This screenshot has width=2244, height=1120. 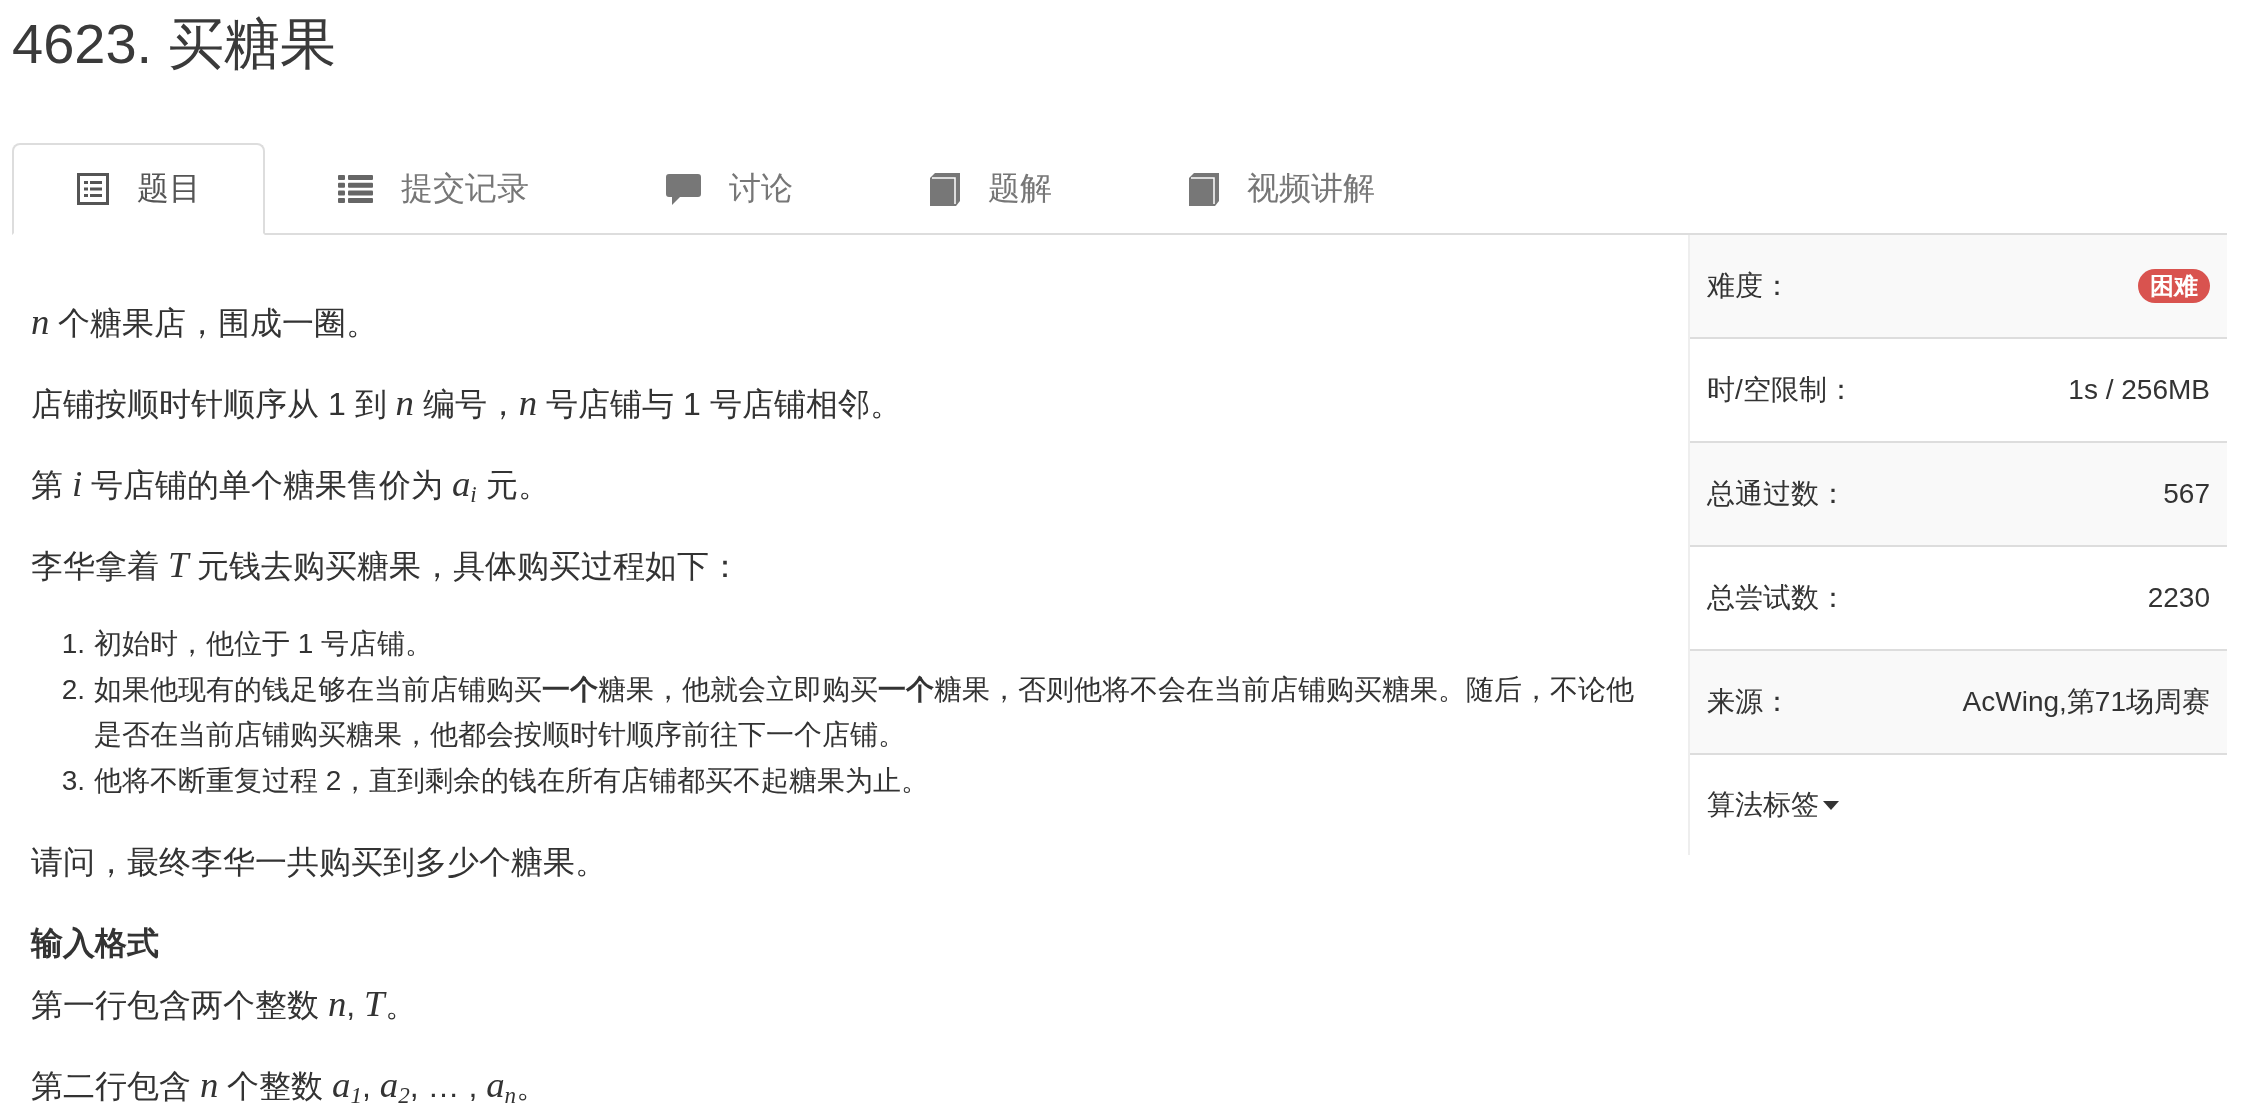 I want to click on tab: 讨论, so click(x=729, y=189).